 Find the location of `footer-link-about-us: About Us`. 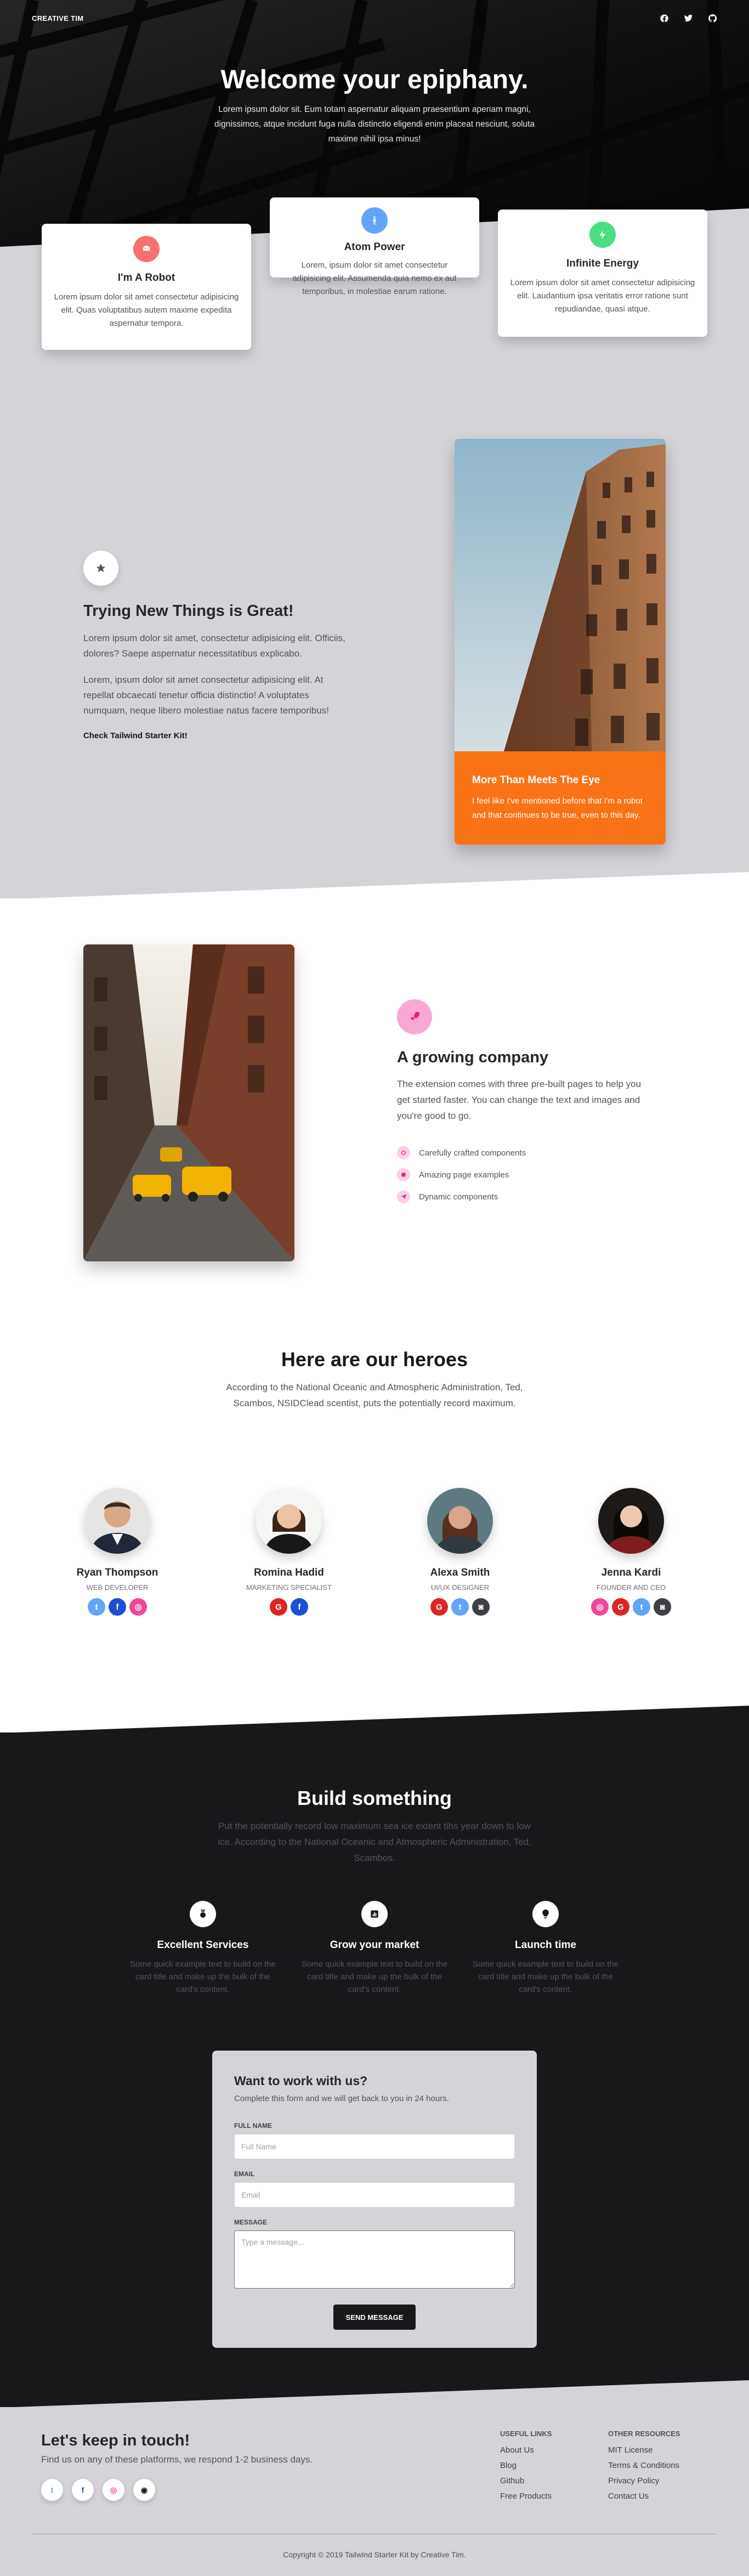

footer-link-about-us: About Us is located at coordinates (526, 2450).